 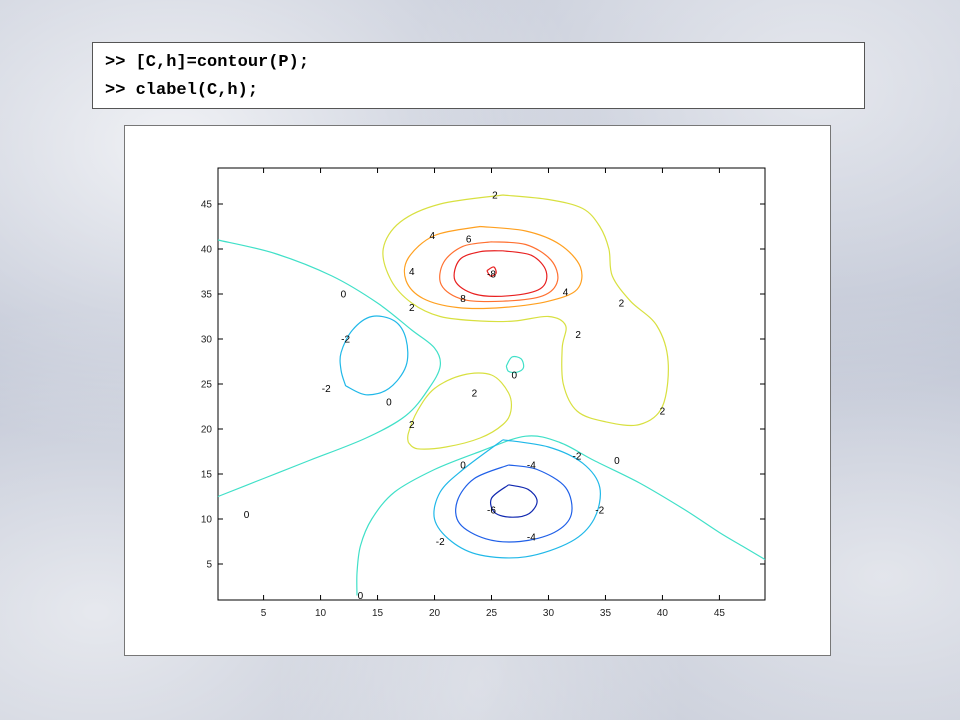 What do you see at coordinates (207, 520) in the screenshot?
I see `y-tick-label: 10` at bounding box center [207, 520].